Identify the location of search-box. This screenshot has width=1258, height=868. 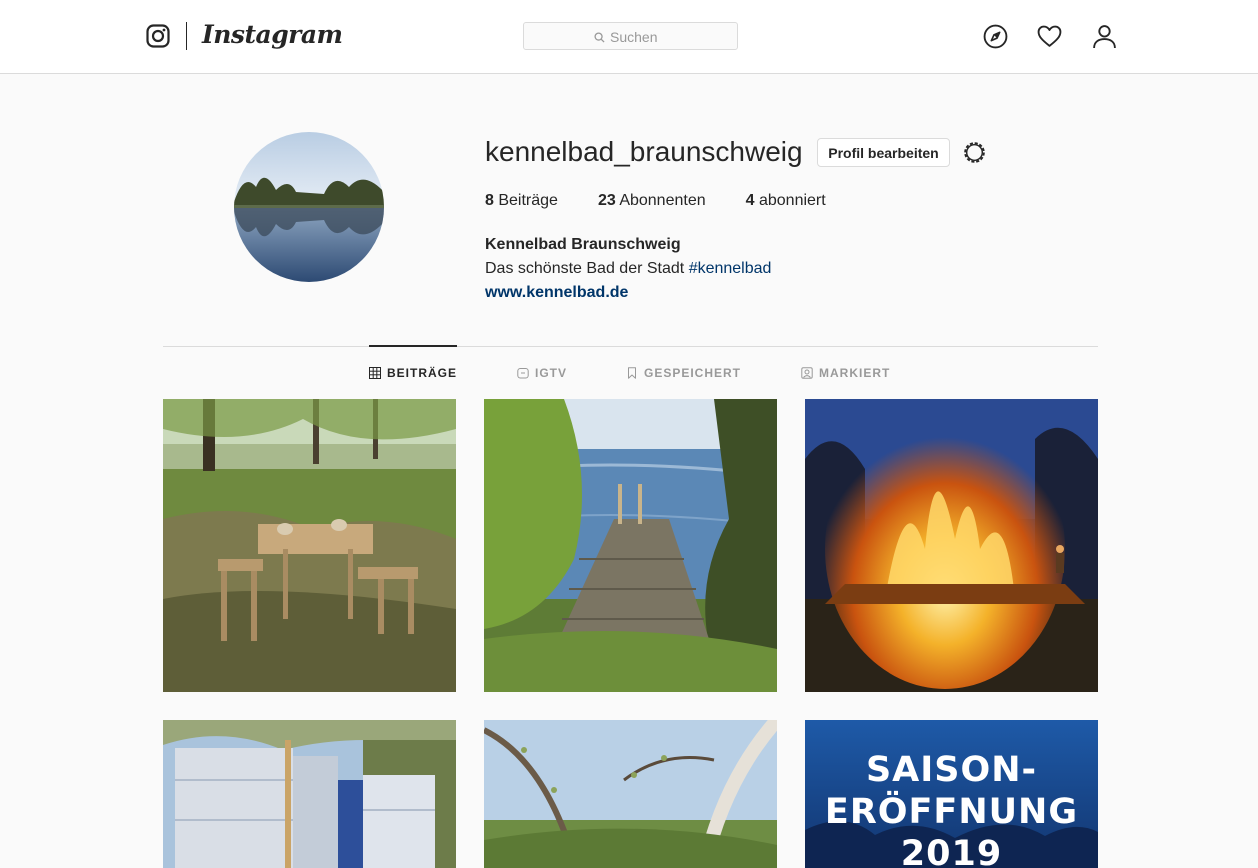
(630, 36).